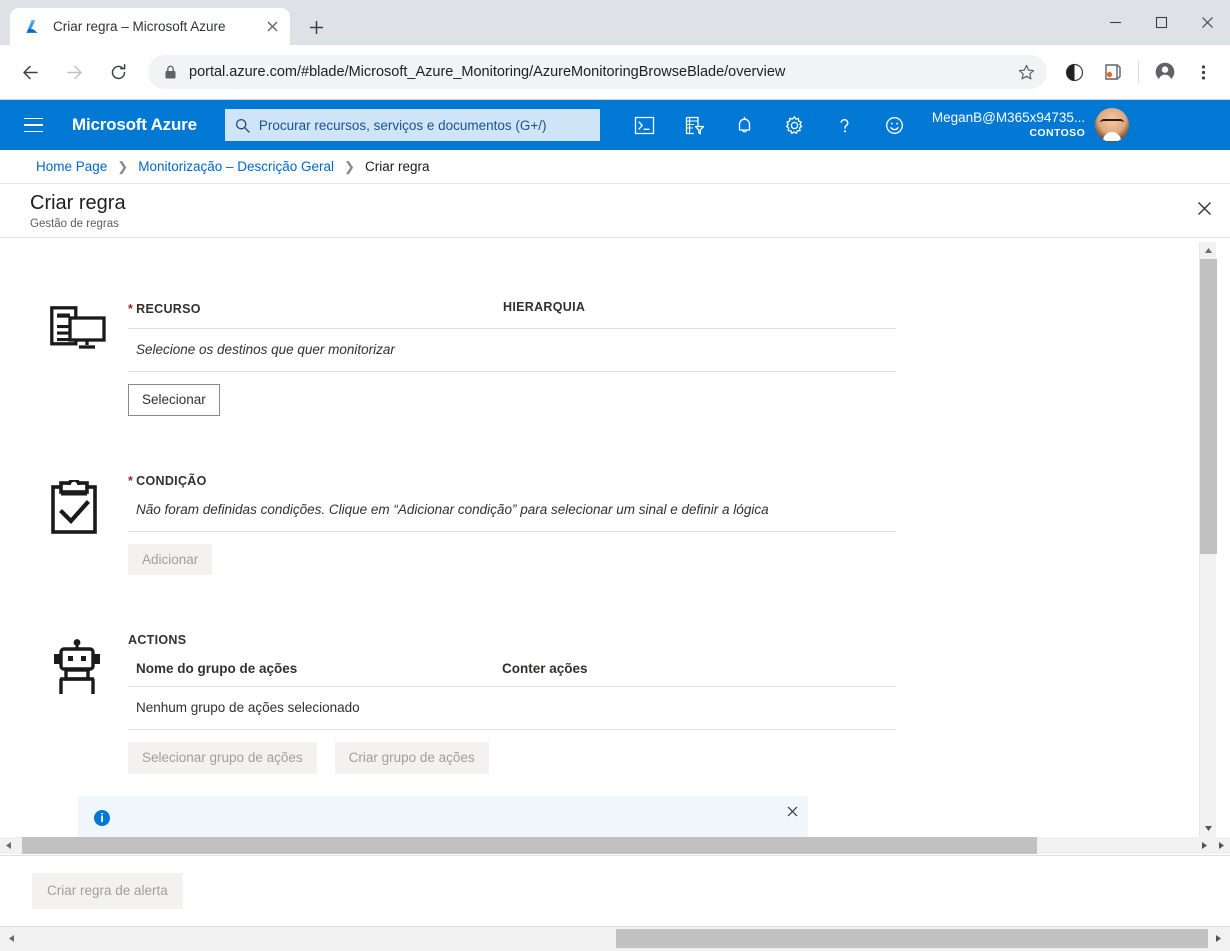  What do you see at coordinates (443, 816) in the screenshot?
I see `info-banner: i` at bounding box center [443, 816].